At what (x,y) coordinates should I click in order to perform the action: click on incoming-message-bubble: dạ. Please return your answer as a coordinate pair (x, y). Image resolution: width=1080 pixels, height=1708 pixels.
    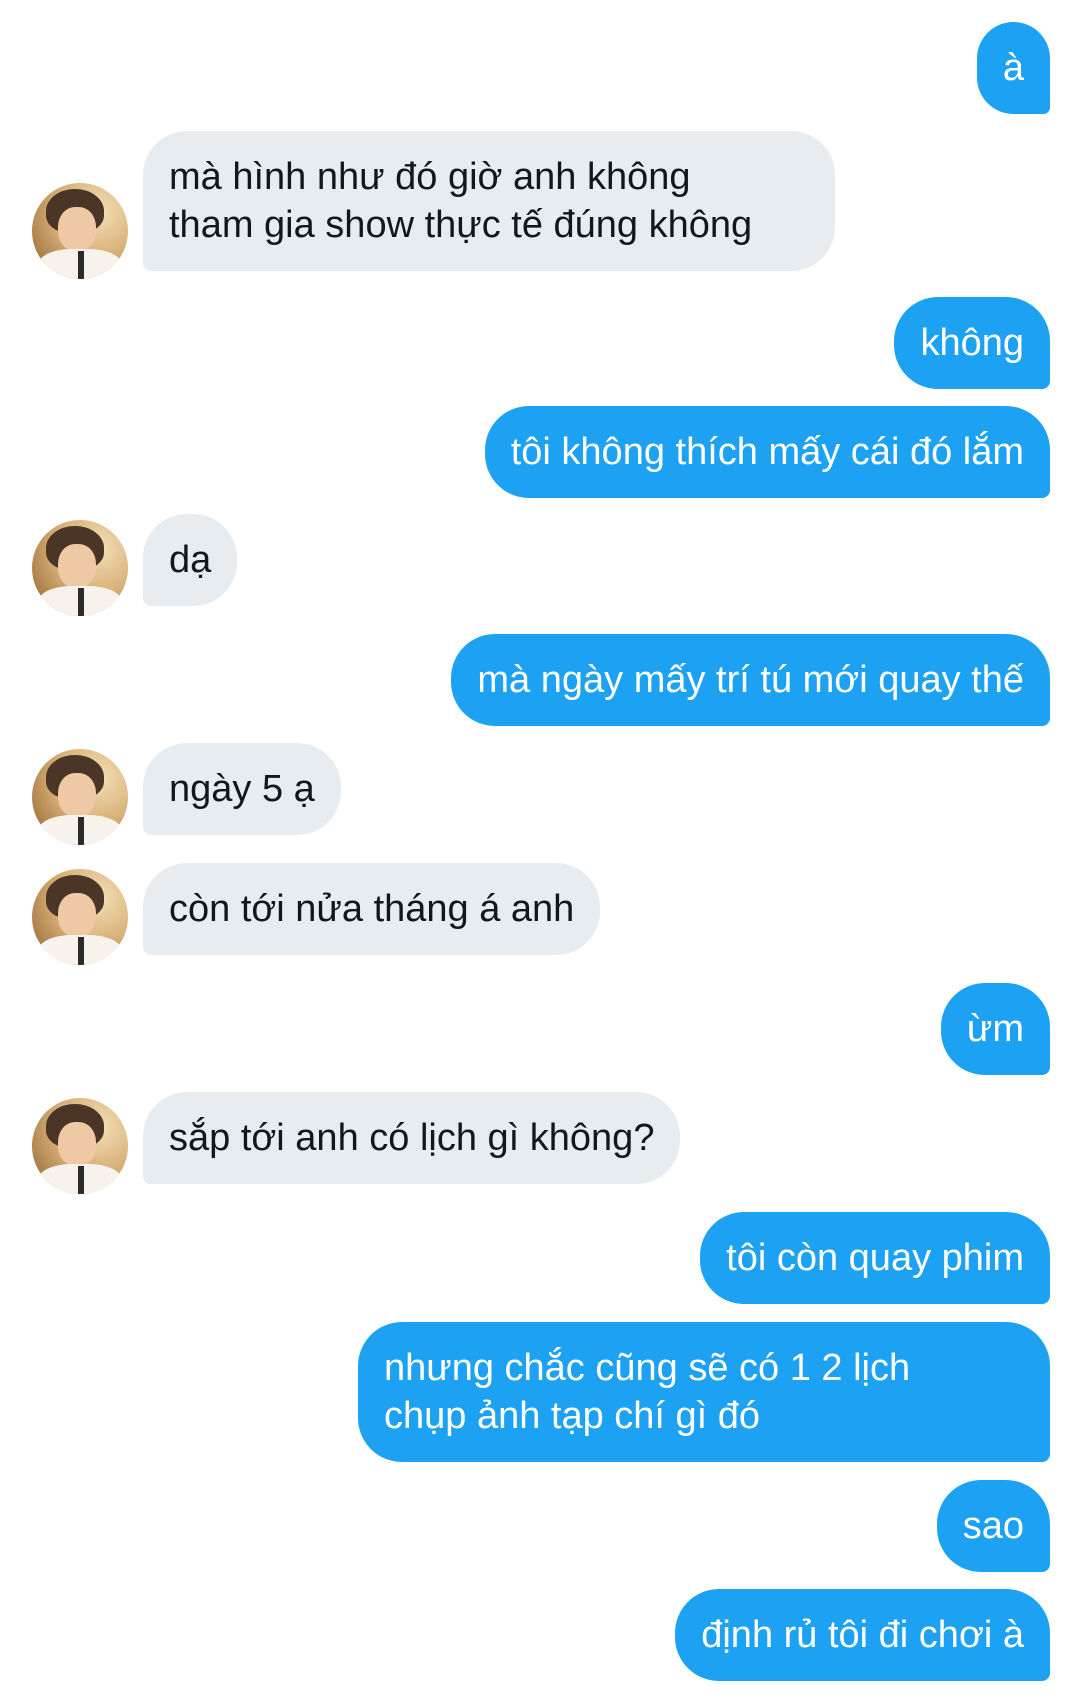
    Looking at the image, I should click on (190, 560).